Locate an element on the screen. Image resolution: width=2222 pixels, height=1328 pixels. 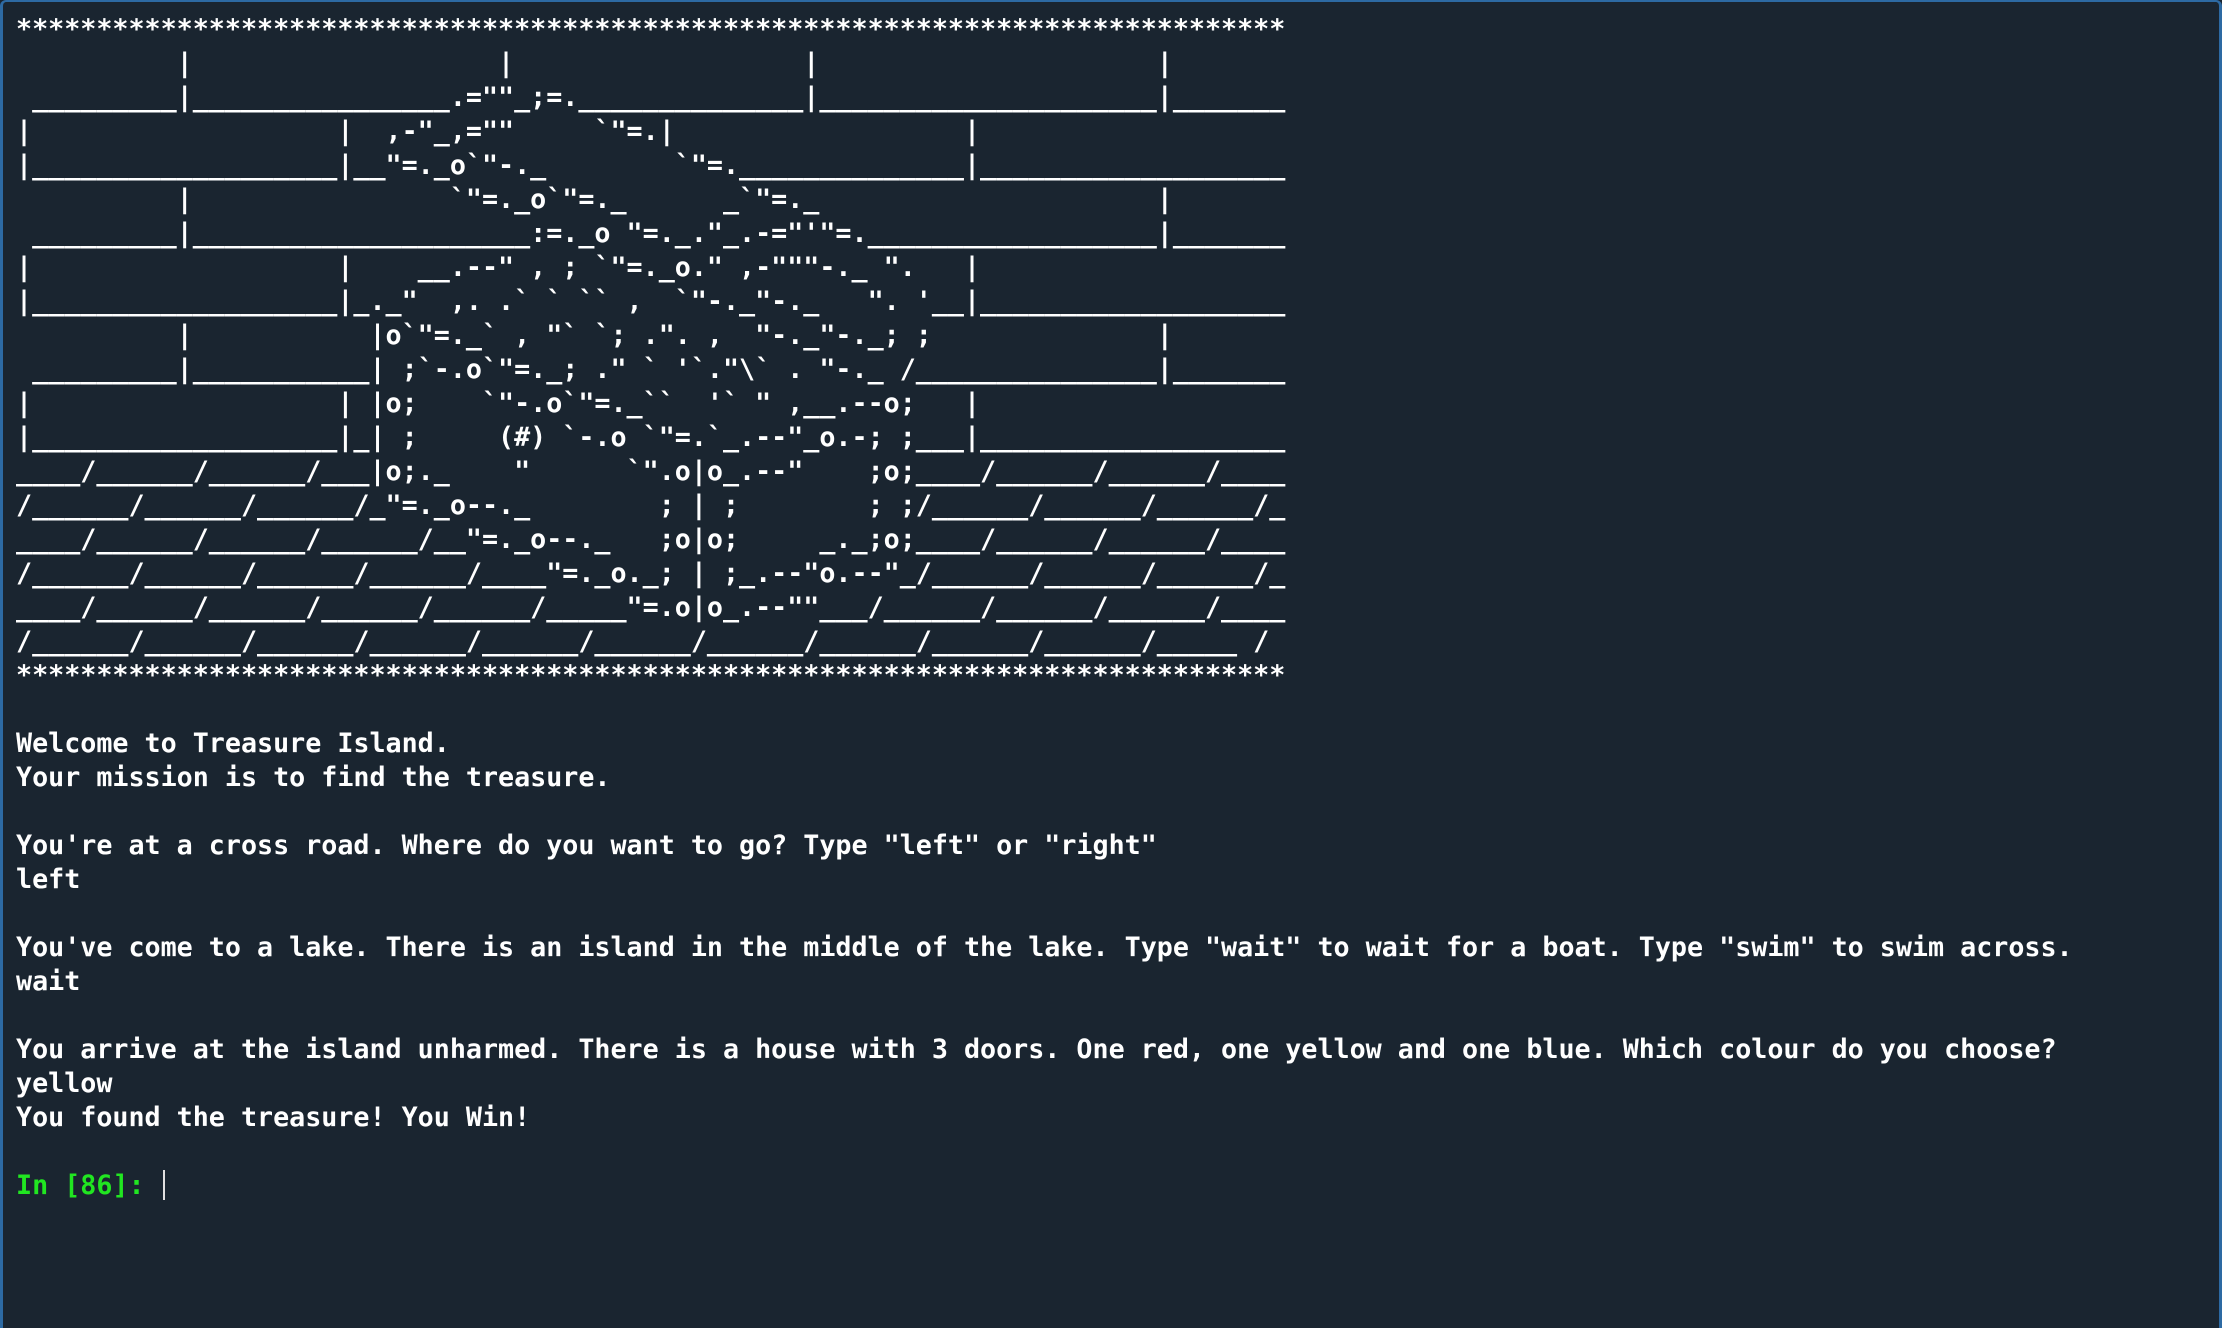
prompt-suffix: ]: is located at coordinates (136, 1185).